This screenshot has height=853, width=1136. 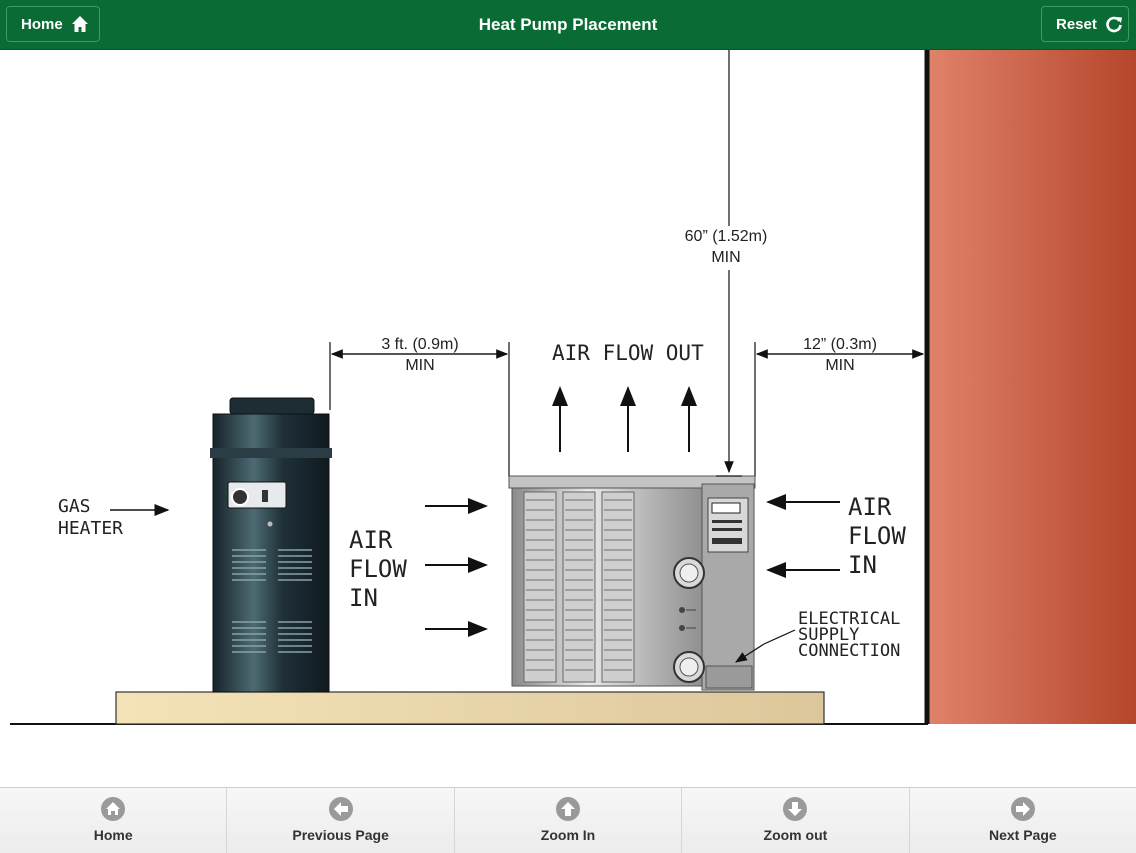 I want to click on previous-page-button: Previous Page, so click(x=341, y=820).